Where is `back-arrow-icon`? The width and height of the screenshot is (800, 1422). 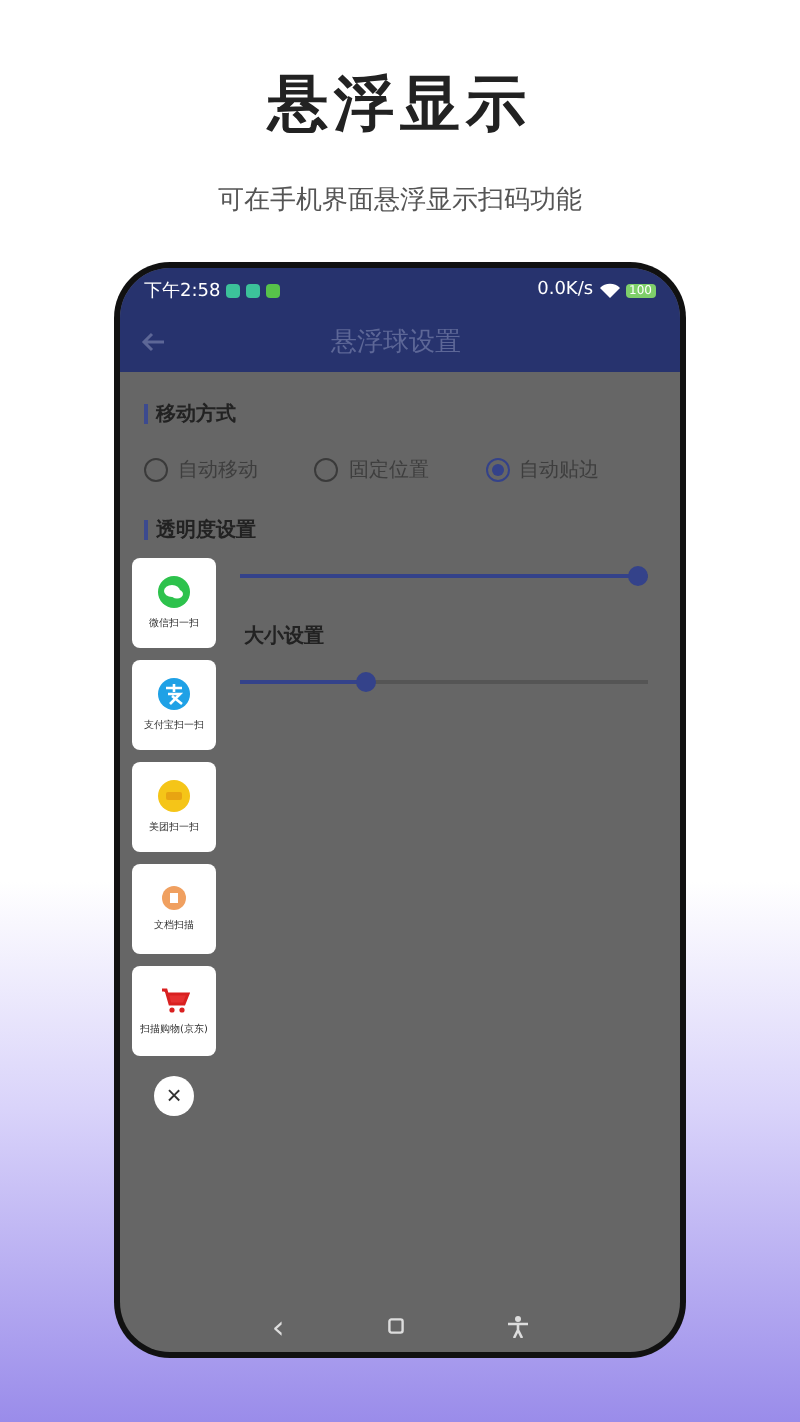 back-arrow-icon is located at coordinates (152, 342).